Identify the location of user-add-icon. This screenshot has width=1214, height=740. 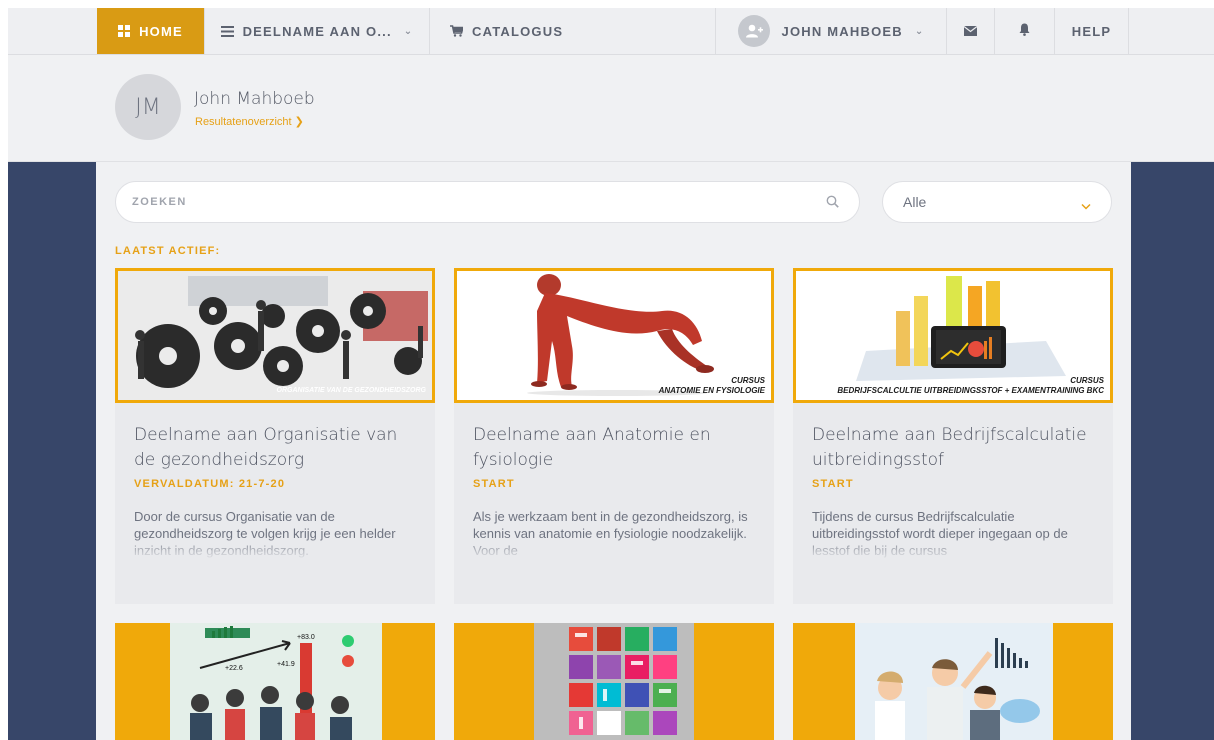
(753, 31).